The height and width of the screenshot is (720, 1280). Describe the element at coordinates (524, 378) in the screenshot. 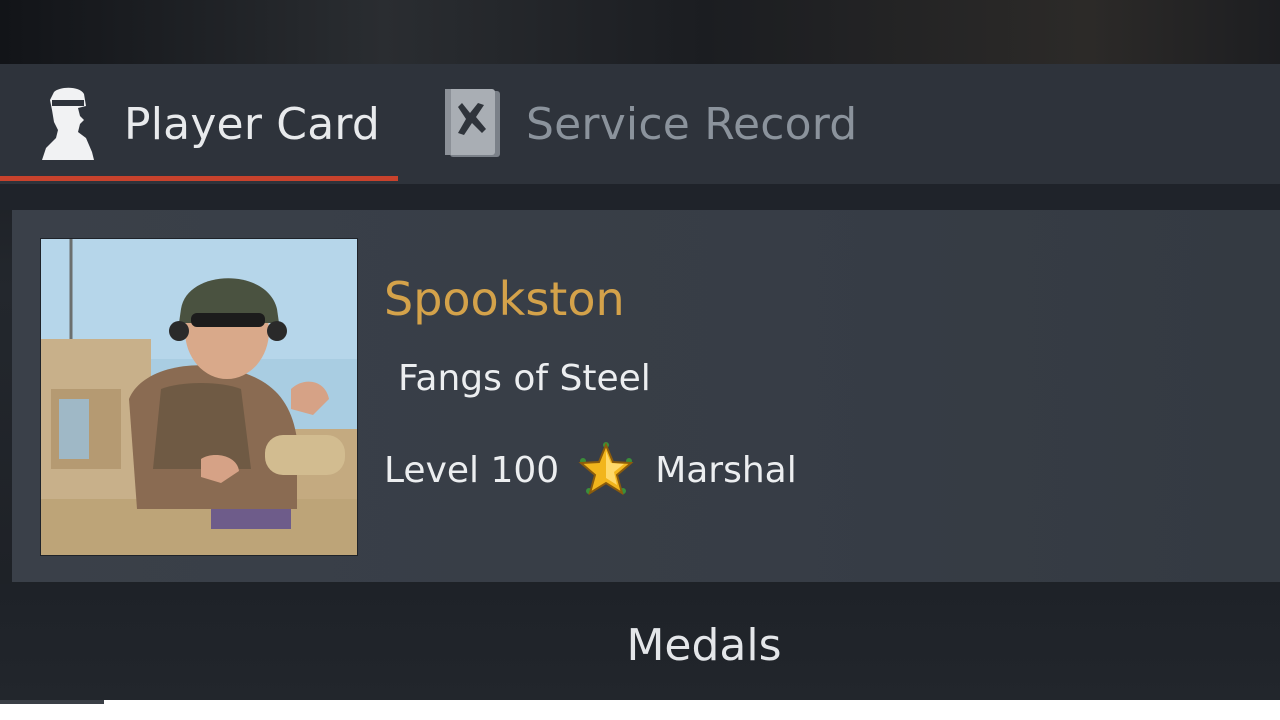

I see `player-title: Fangs of Steel` at that location.